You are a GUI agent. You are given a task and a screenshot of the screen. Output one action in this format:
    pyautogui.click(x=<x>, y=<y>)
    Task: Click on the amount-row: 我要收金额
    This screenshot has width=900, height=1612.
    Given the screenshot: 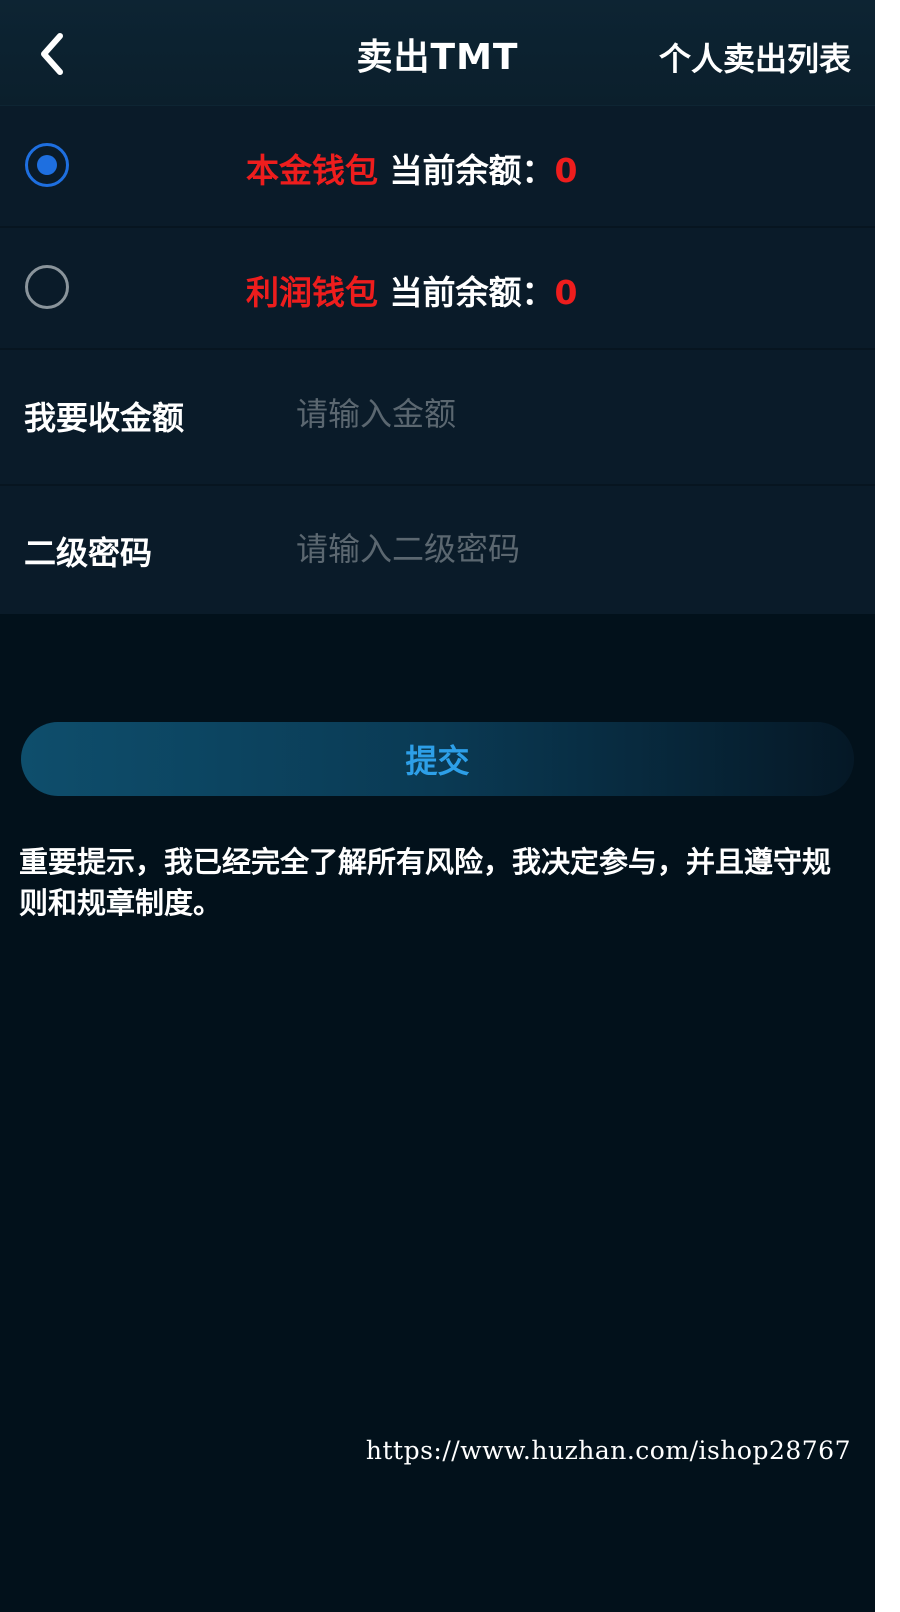 What is the action you would take?
    pyautogui.click(x=437, y=418)
    